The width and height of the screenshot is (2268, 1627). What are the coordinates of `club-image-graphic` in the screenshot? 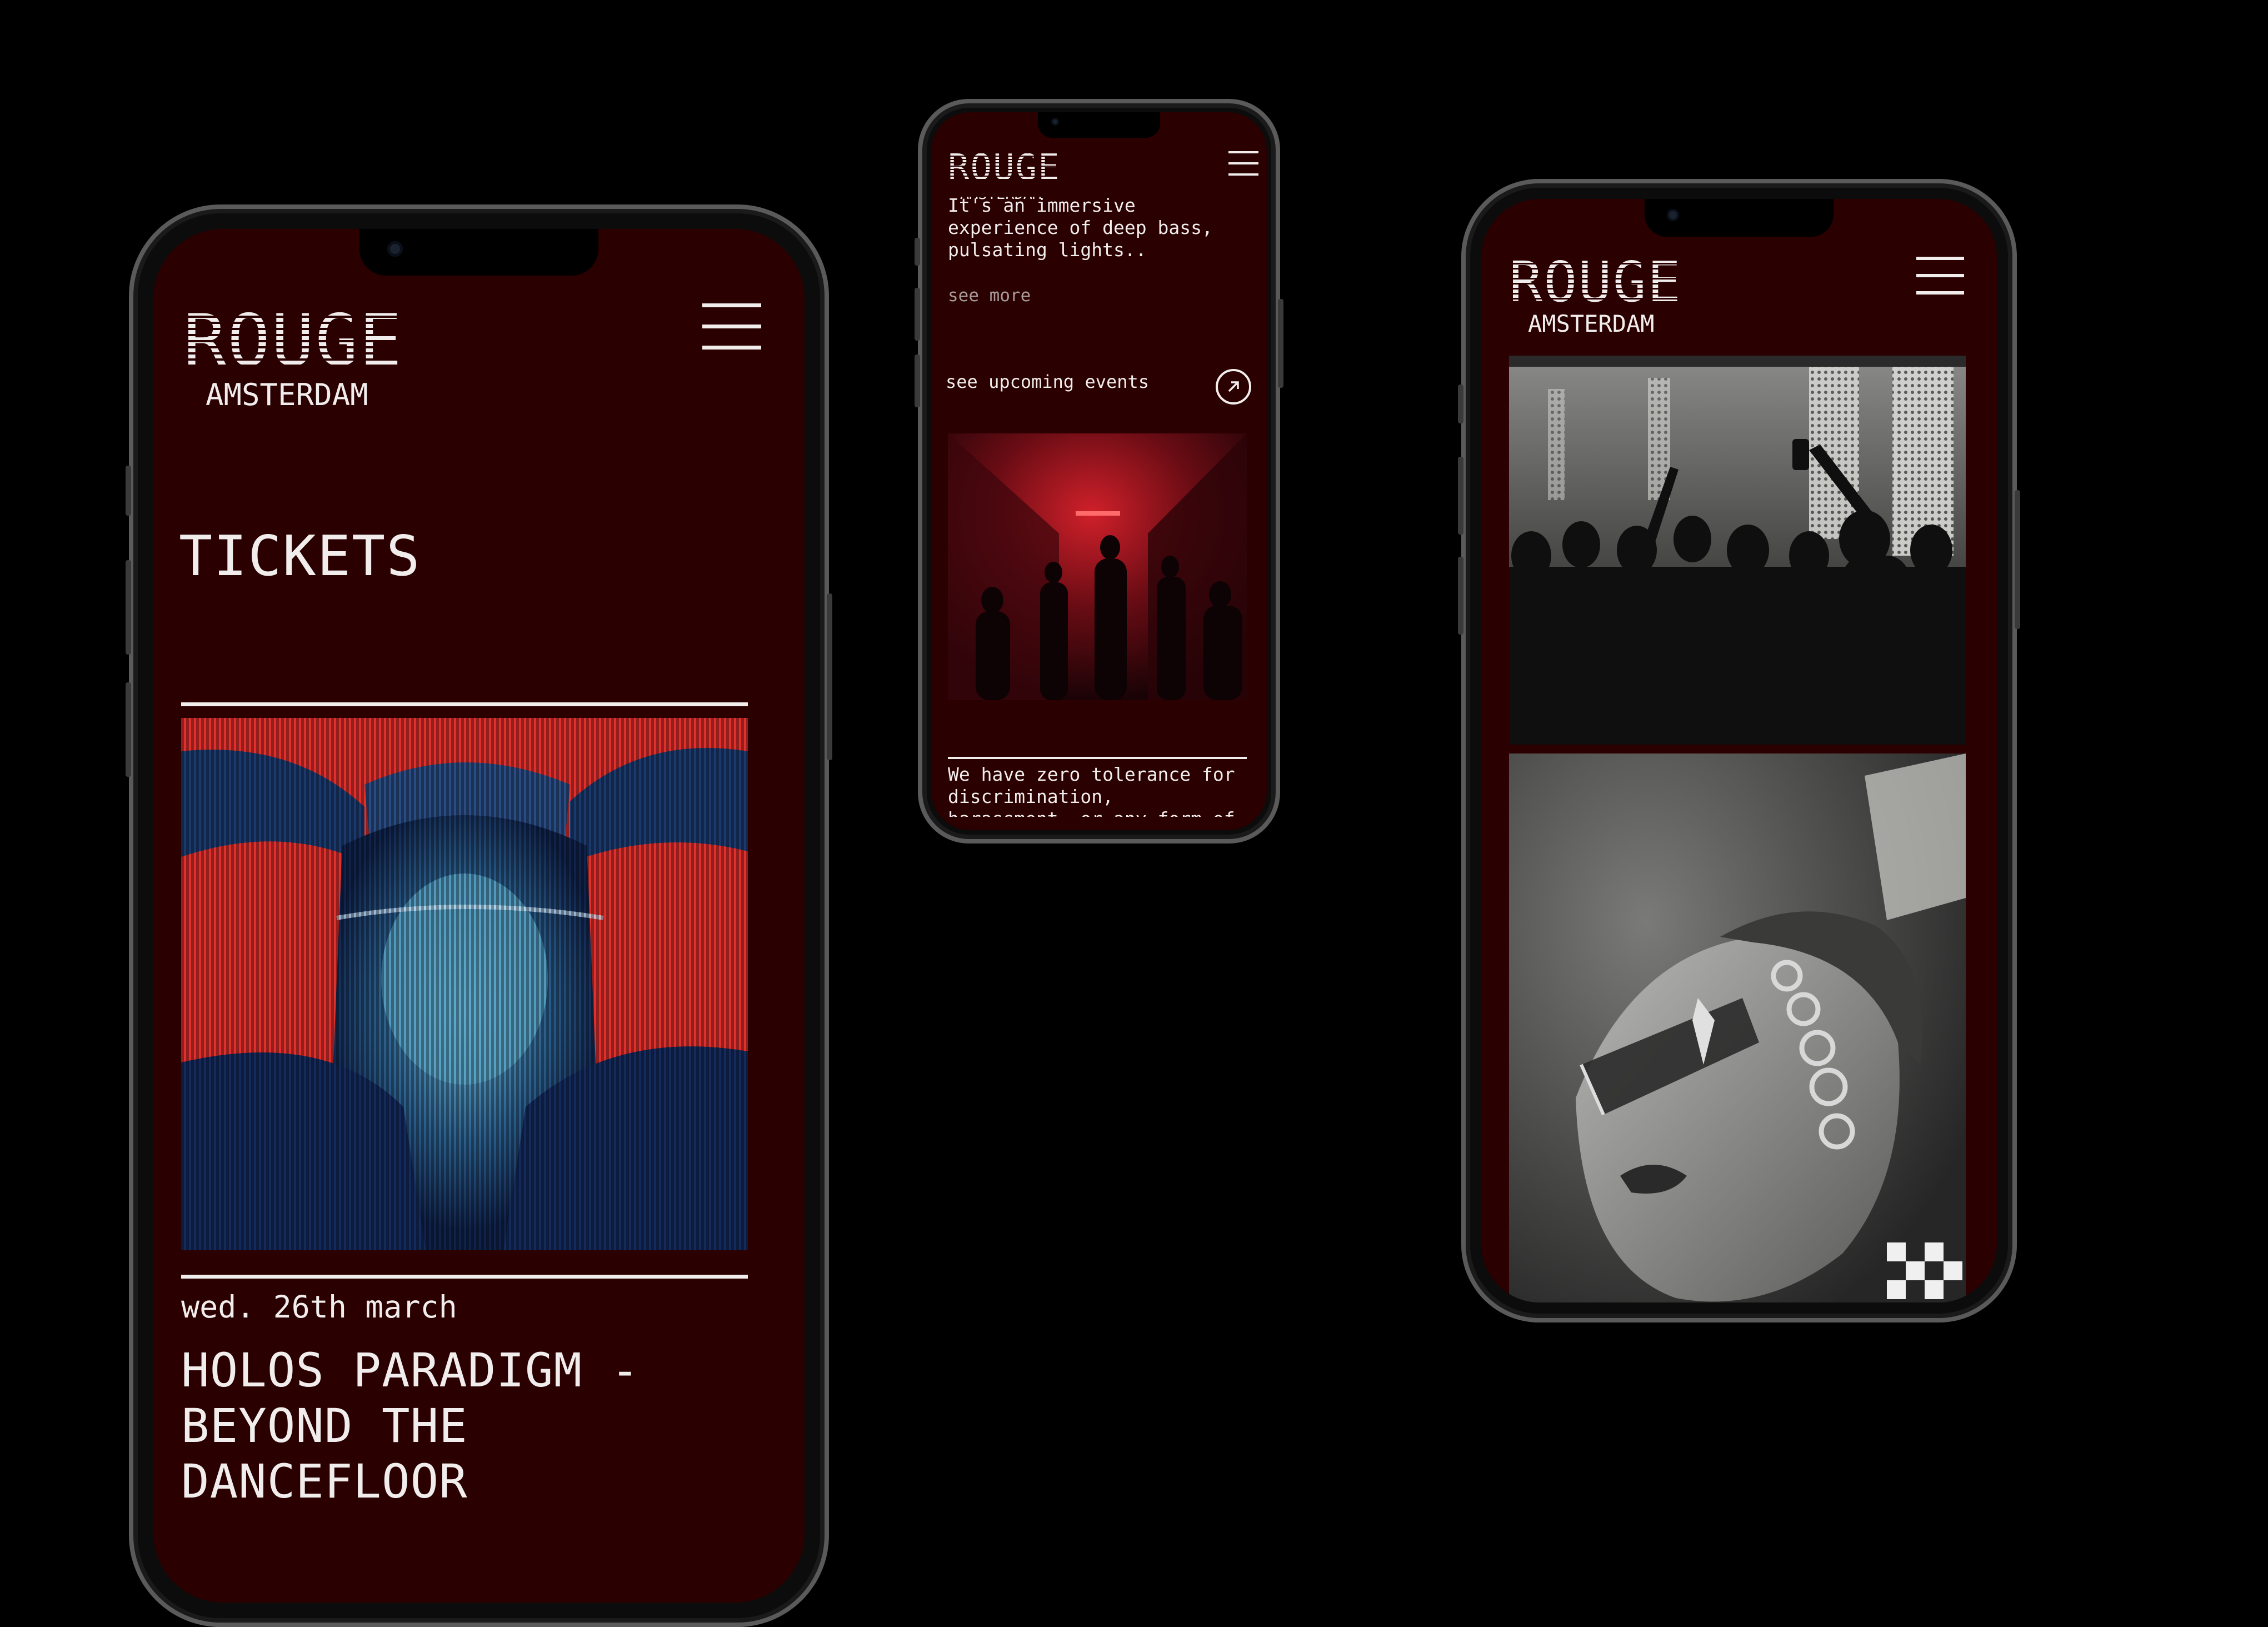 It's located at (1097, 567).